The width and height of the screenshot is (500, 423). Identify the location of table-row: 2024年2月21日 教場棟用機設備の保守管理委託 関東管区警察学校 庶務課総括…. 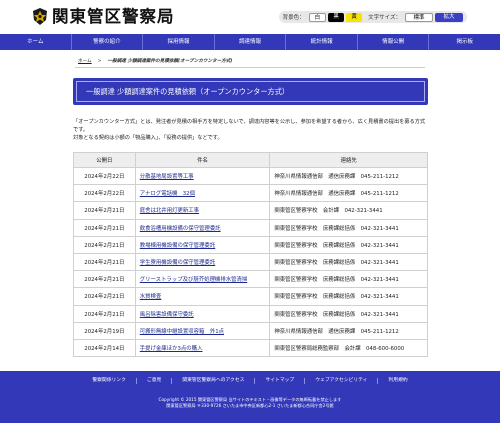
(250, 244).